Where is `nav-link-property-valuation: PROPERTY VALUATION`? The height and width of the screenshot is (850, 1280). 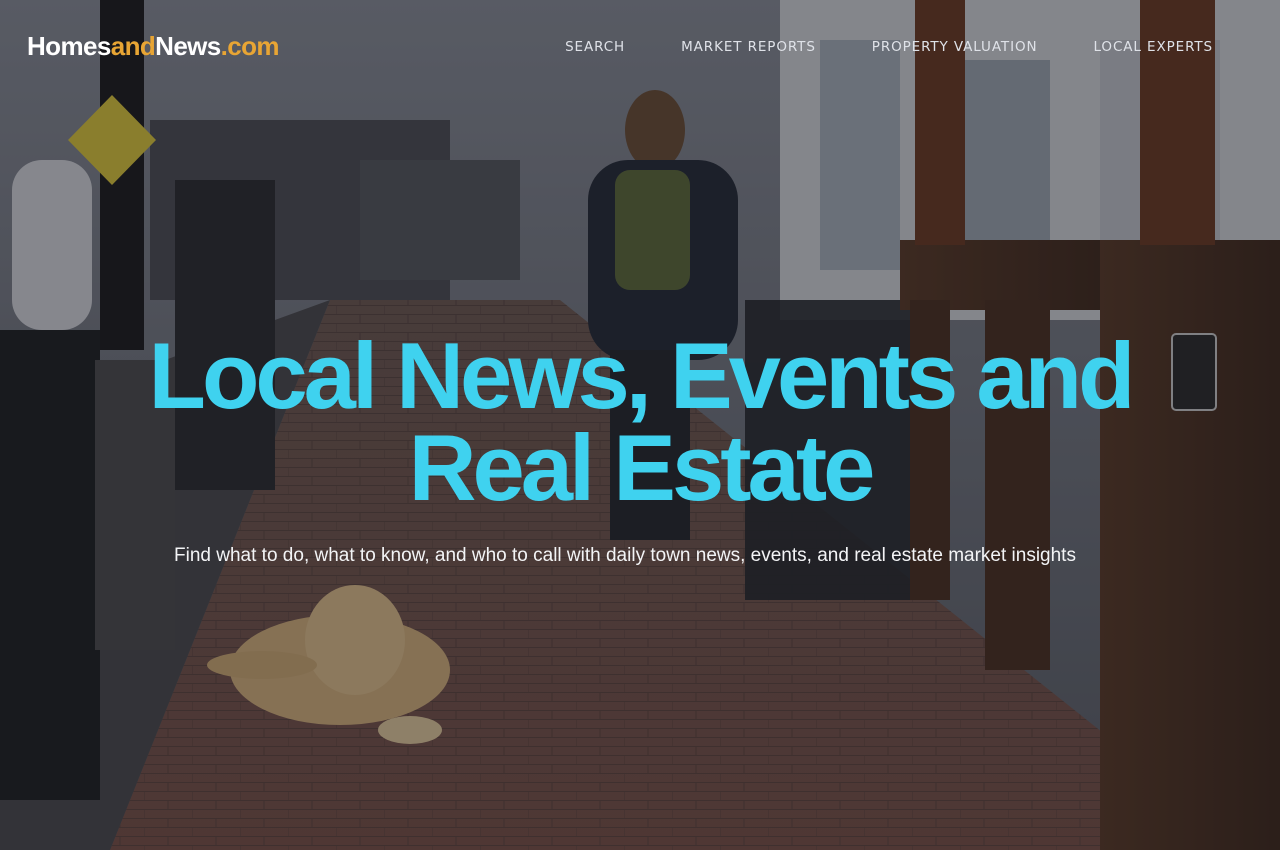
nav-link-property-valuation: PROPERTY VALUATION is located at coordinates (955, 47).